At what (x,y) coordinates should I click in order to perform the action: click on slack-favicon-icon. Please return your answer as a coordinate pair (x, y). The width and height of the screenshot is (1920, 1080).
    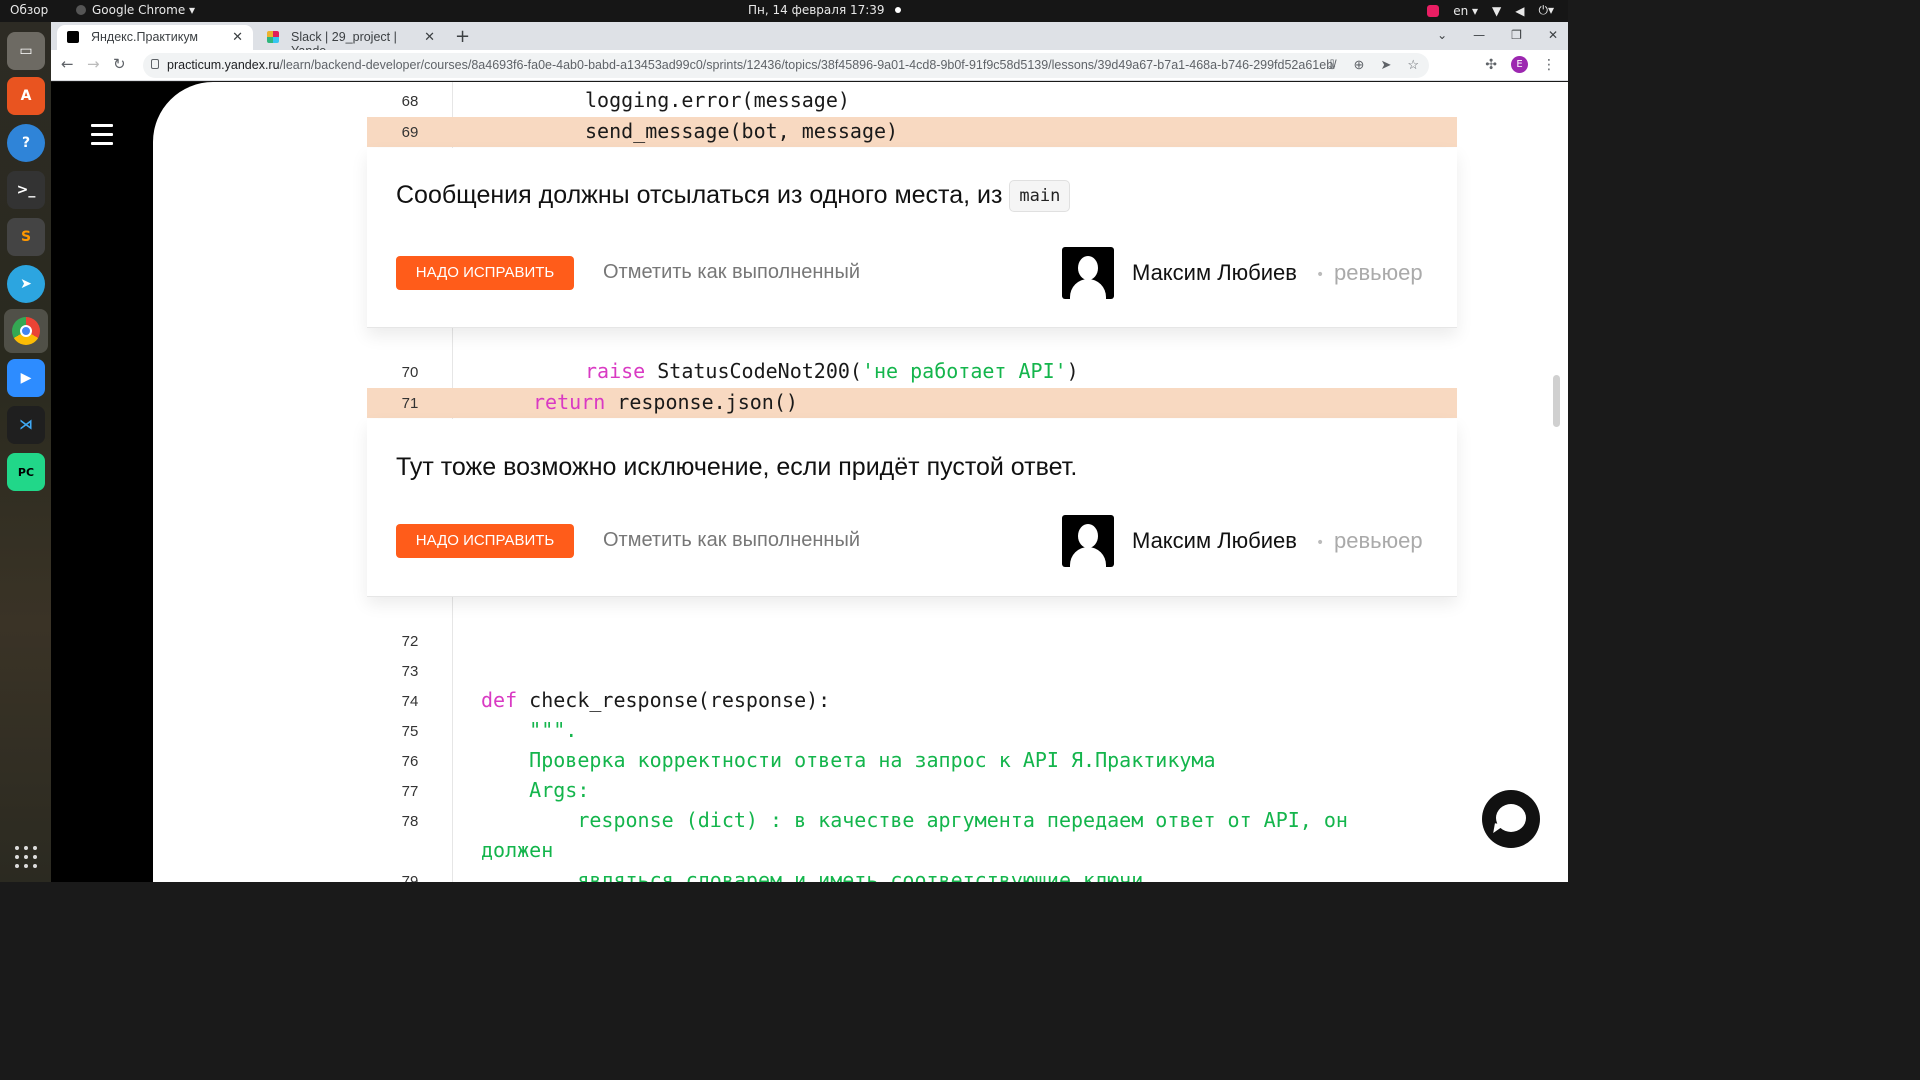
    Looking at the image, I should click on (273, 37).